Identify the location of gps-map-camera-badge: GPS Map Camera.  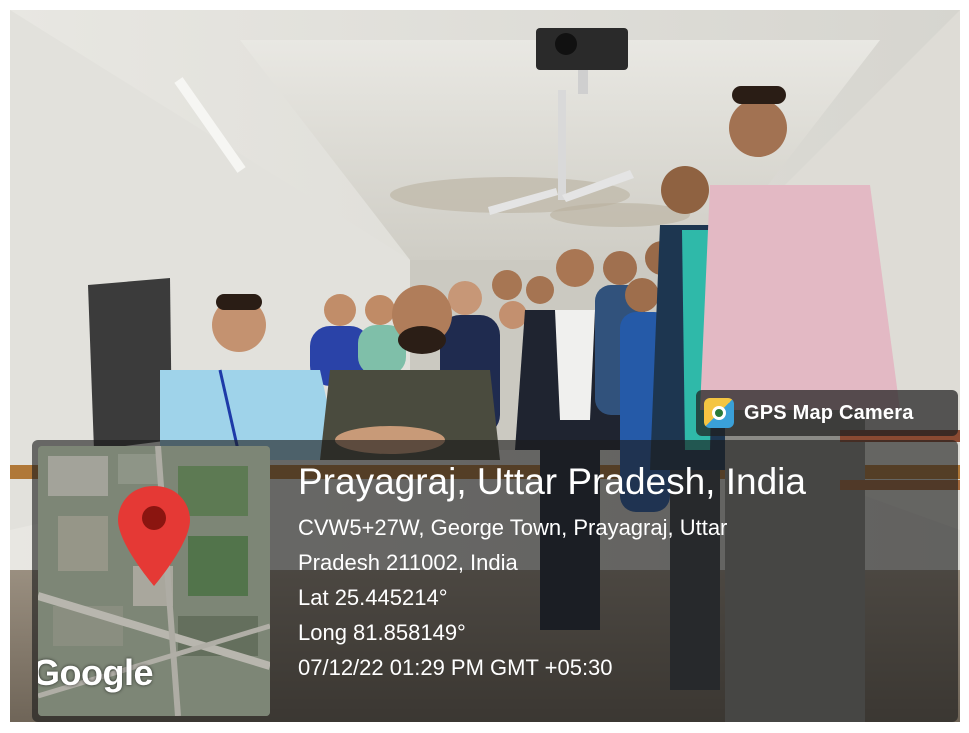
(827, 413).